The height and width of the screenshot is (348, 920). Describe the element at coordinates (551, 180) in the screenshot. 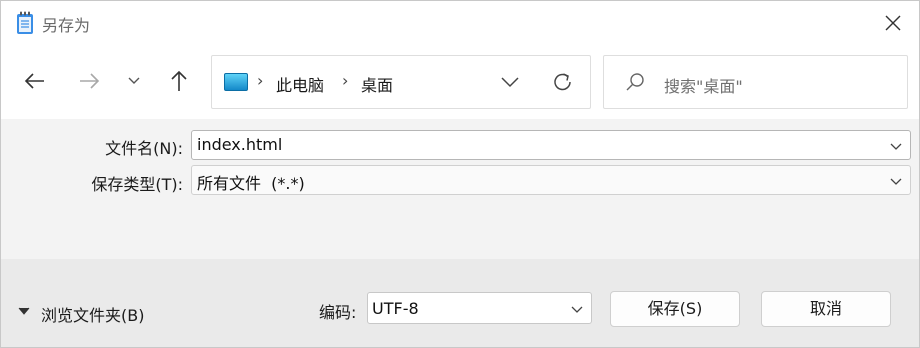

I see `filetype-select: 所有文件 (*.*)` at that location.